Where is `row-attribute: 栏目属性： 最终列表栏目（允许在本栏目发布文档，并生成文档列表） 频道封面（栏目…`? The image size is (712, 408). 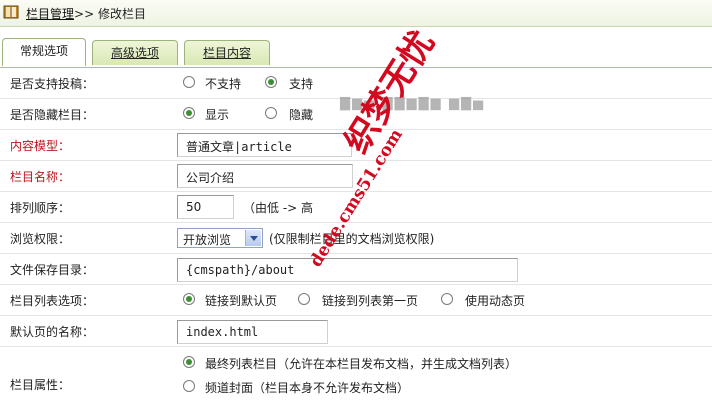 row-attribute: 栏目属性： 最终列表栏目（允许在本栏目发布文档，并生成文档列表） 频道封面（栏目… is located at coordinates (356, 378).